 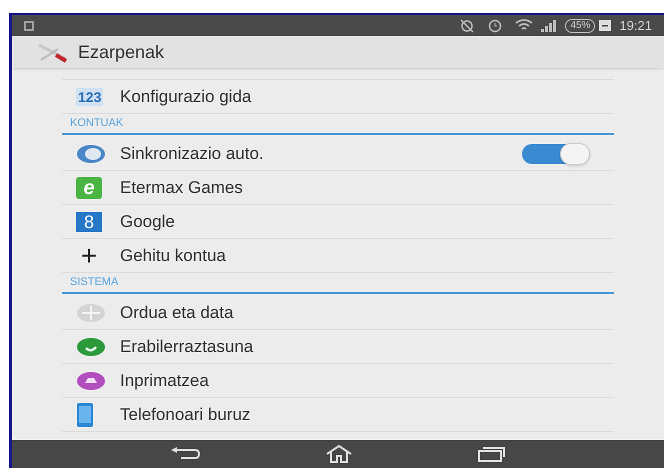 What do you see at coordinates (495, 25) in the screenshot?
I see `alarm-icon` at bounding box center [495, 25].